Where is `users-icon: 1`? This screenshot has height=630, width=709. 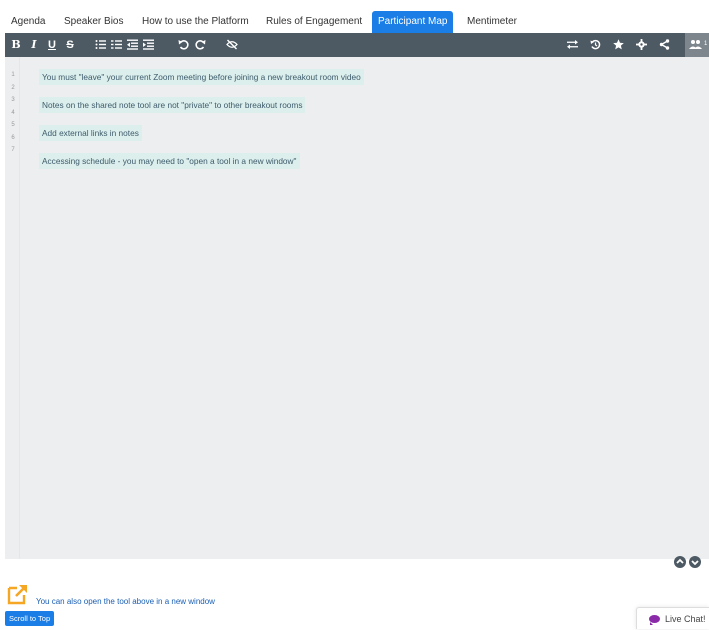 users-icon: 1 is located at coordinates (698, 44).